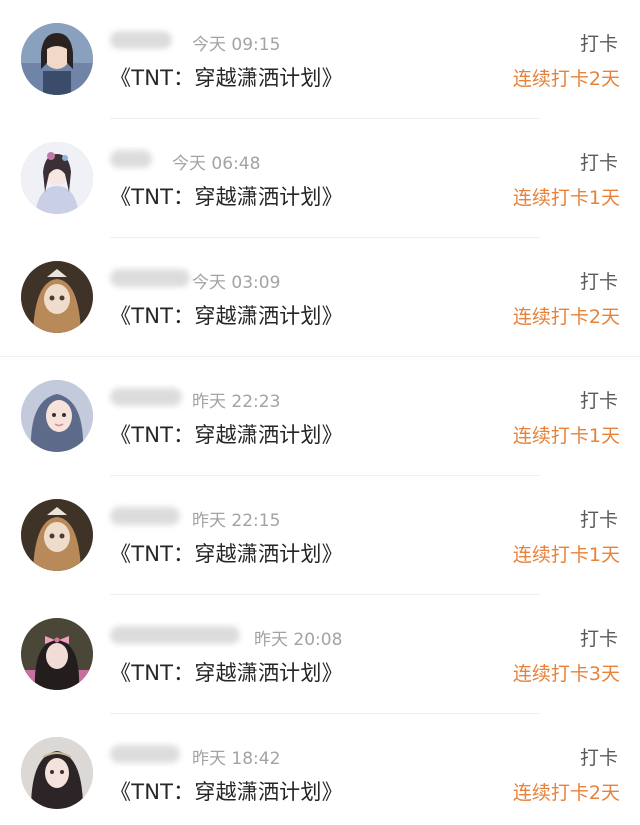 The height and width of the screenshot is (825, 640). I want to click on post-time: 昨天 22:23, so click(236, 402).